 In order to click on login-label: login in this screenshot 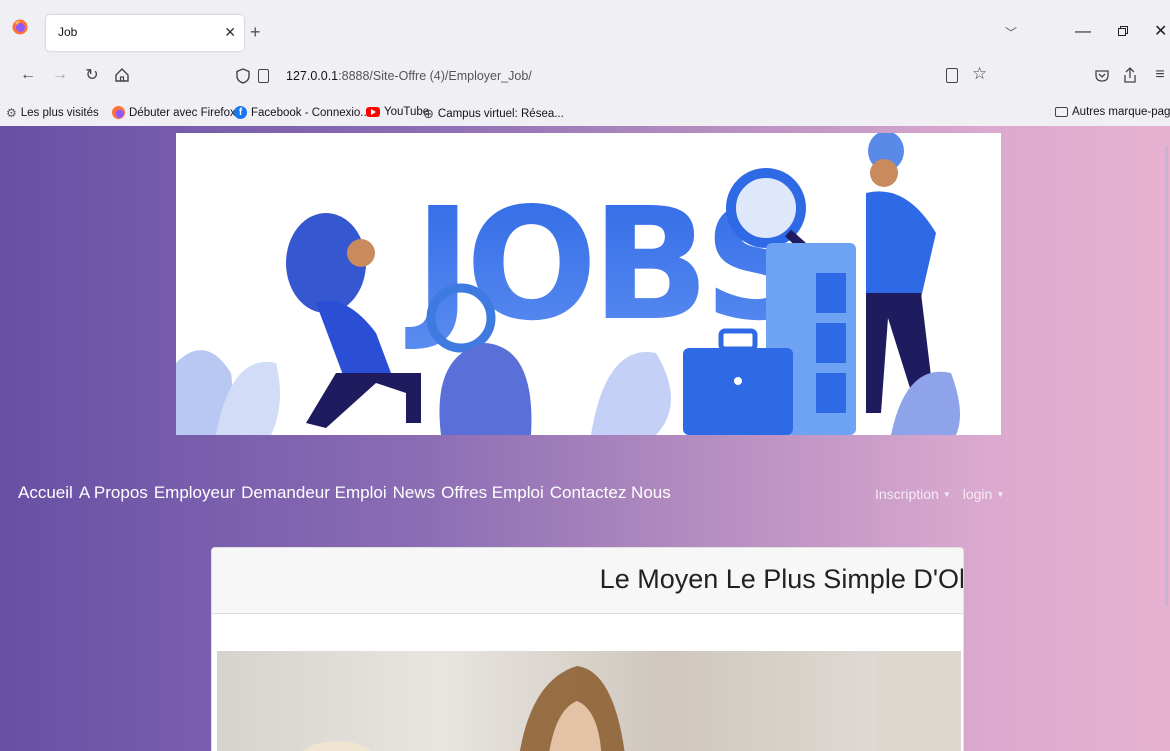, I will do `click(977, 494)`.